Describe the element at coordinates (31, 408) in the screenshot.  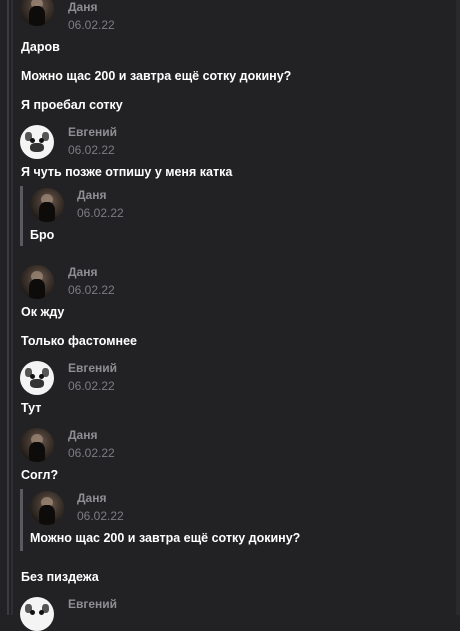
I see `message-text: Тут` at that location.